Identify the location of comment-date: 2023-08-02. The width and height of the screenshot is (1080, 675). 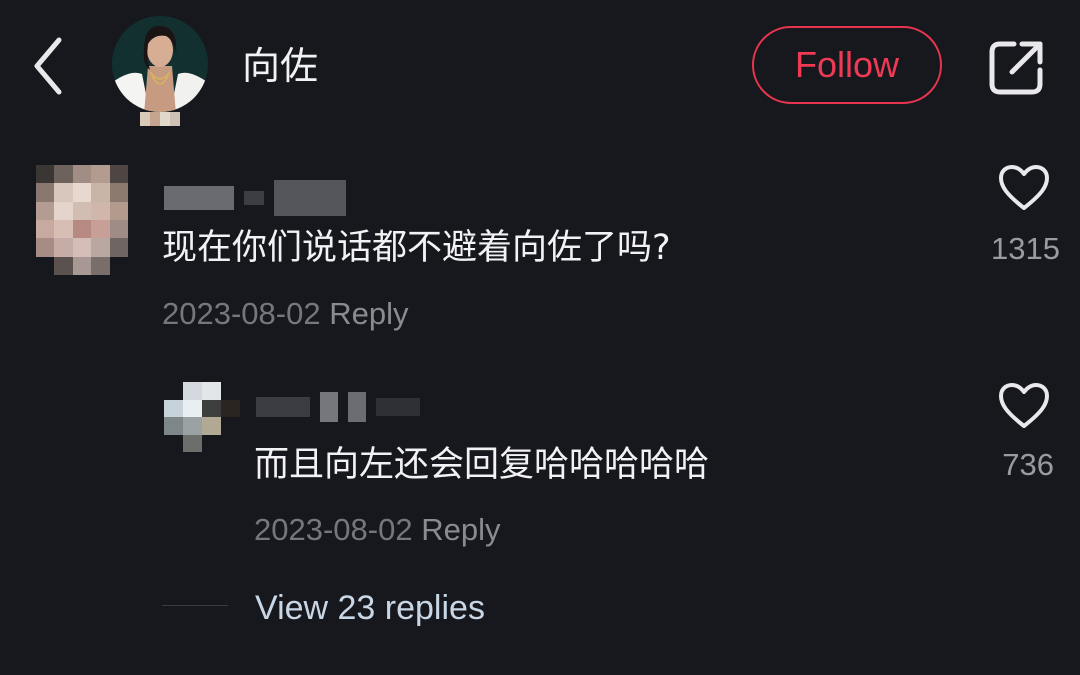
(241, 313).